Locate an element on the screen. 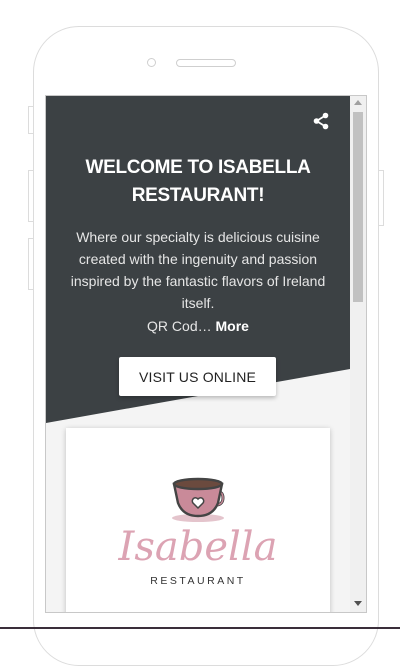  phone-camera is located at coordinates (151, 62).